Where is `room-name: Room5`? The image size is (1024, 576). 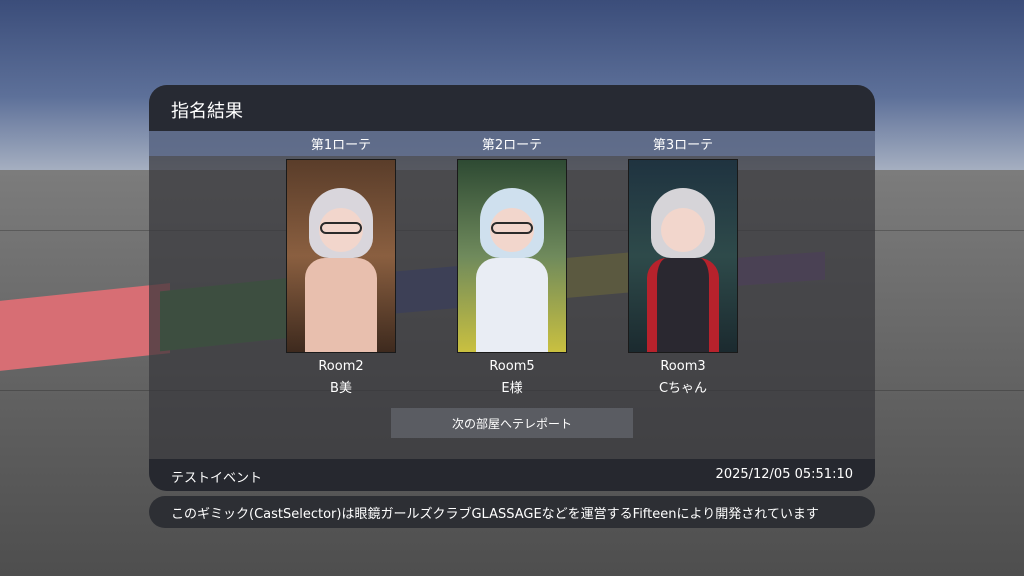
room-name: Room5 is located at coordinates (512, 366).